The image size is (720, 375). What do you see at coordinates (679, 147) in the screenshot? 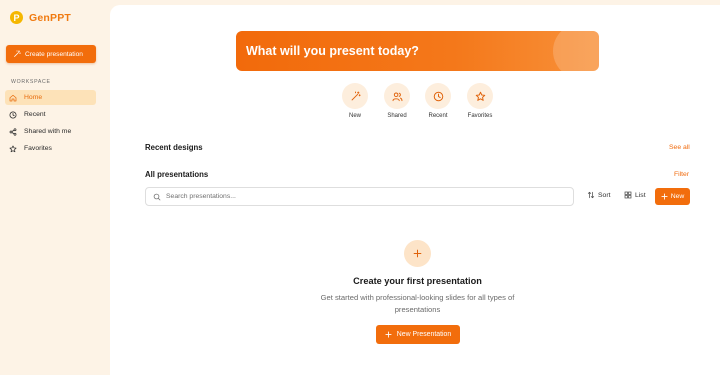
I see `see-all-link: See all` at bounding box center [679, 147].